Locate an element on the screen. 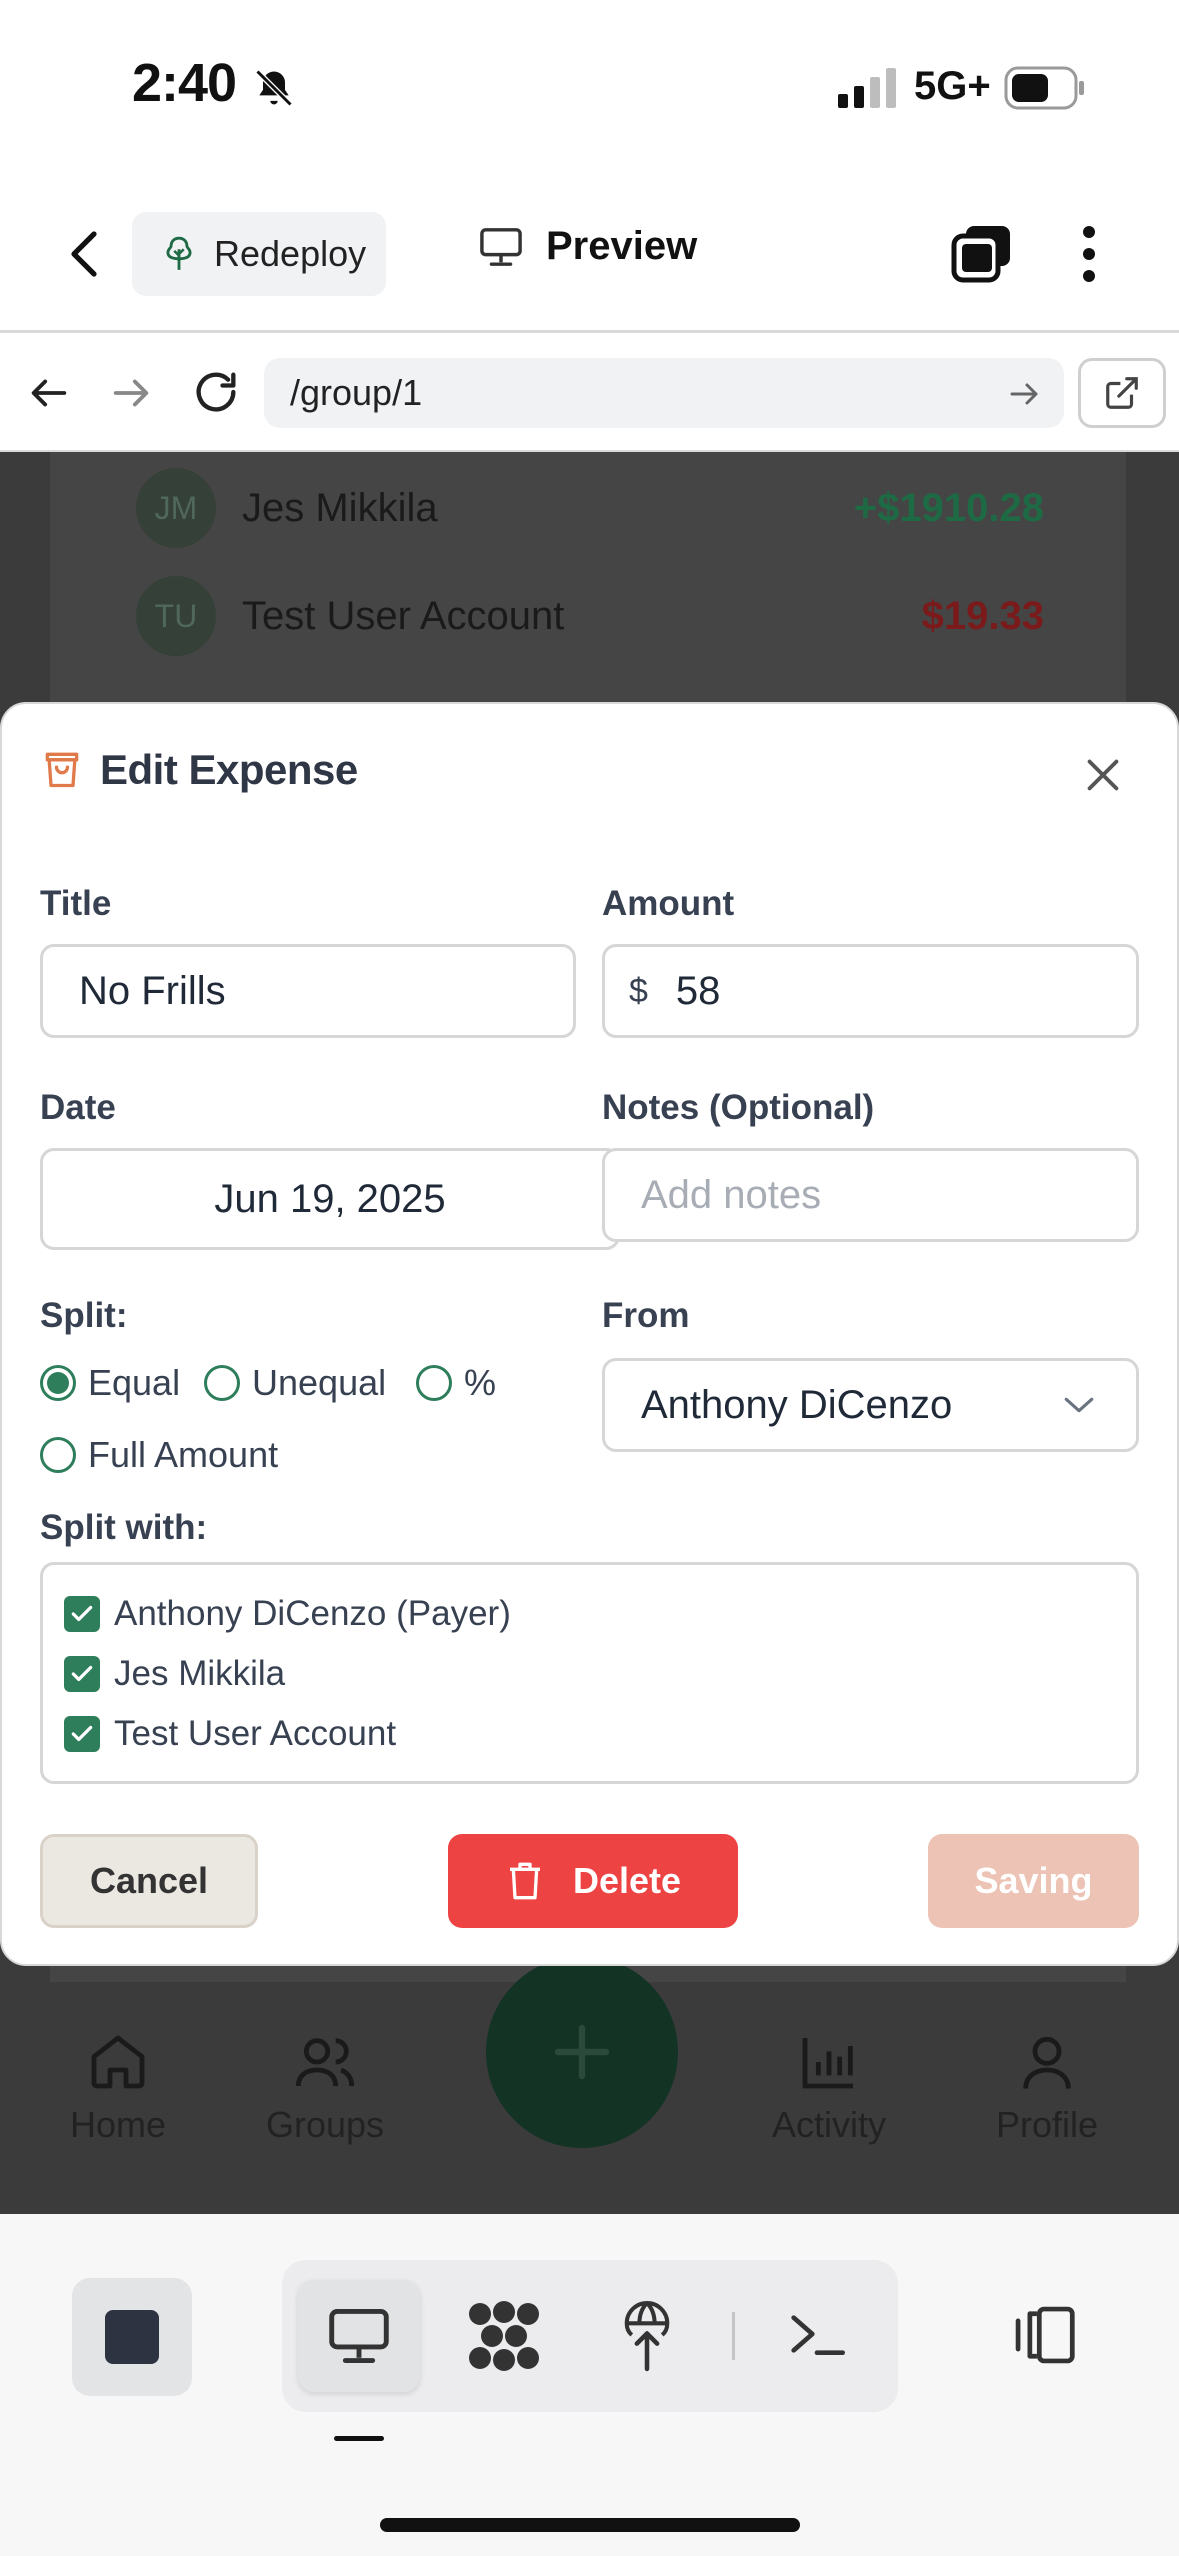 The height and width of the screenshot is (2556, 1179). reload-icon is located at coordinates (216, 392).